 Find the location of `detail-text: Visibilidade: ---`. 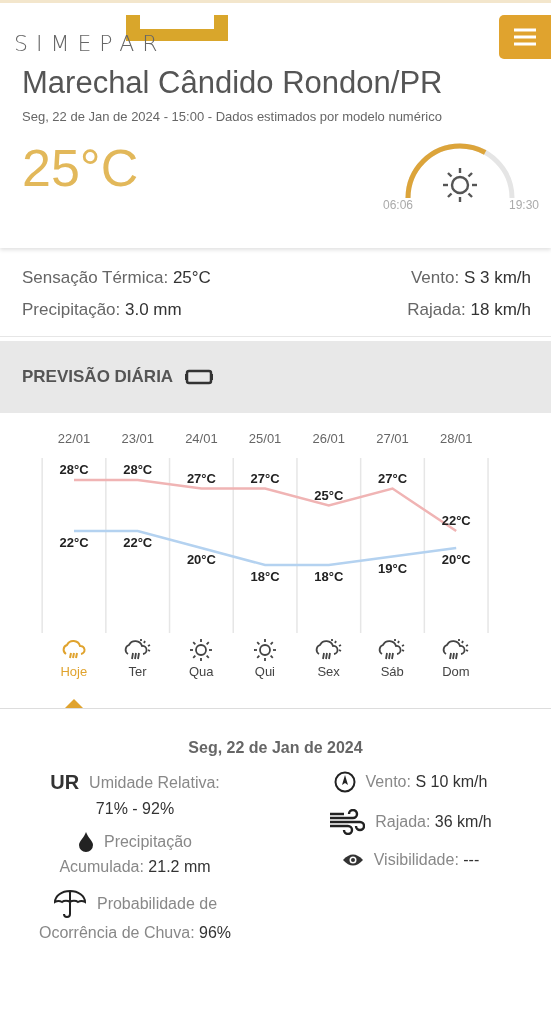

detail-text: Visibilidade: --- is located at coordinates (426, 860).